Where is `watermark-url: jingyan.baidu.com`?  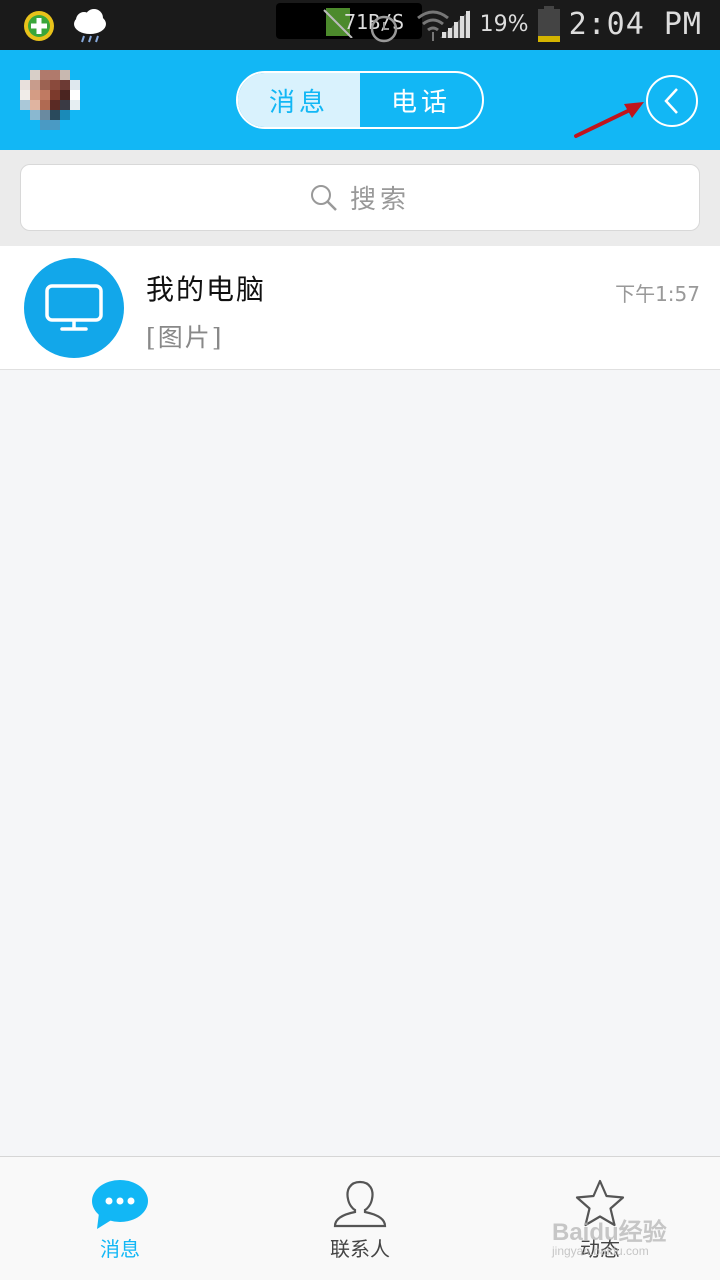
watermark-url: jingyan.baidu.com is located at coordinates (600, 1251).